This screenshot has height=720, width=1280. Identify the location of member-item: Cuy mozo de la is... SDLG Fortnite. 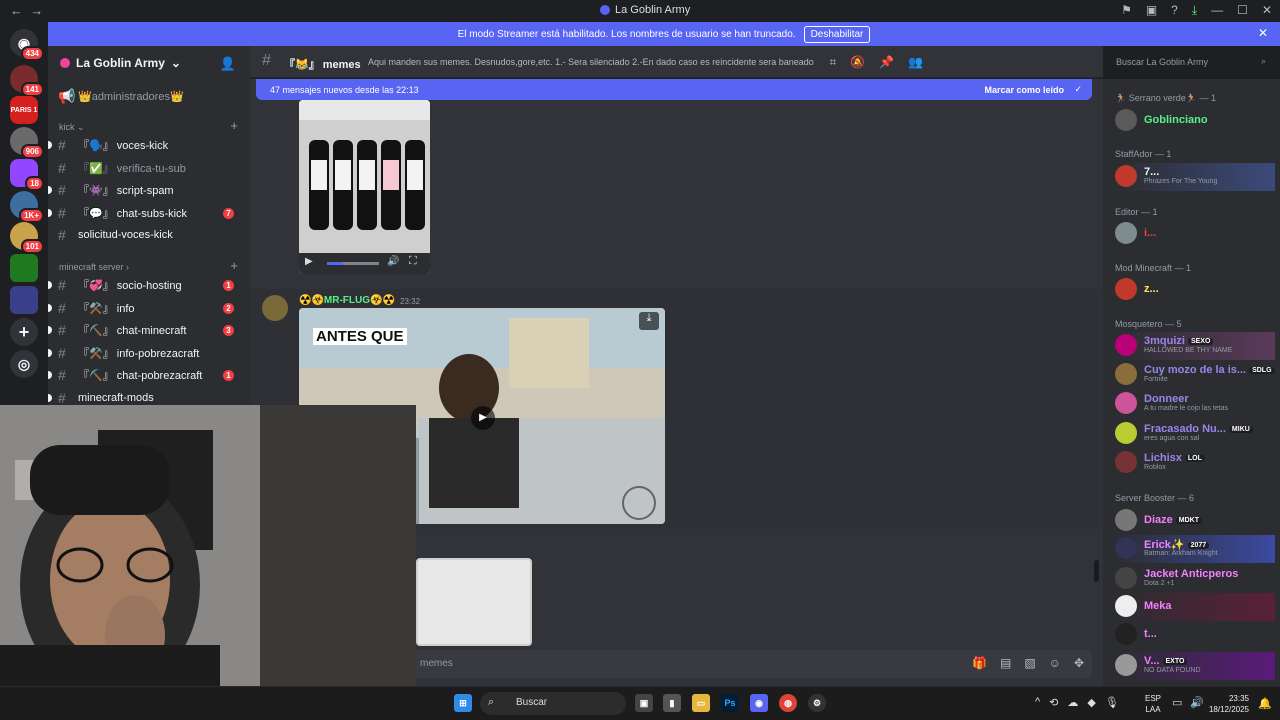
(1195, 375).